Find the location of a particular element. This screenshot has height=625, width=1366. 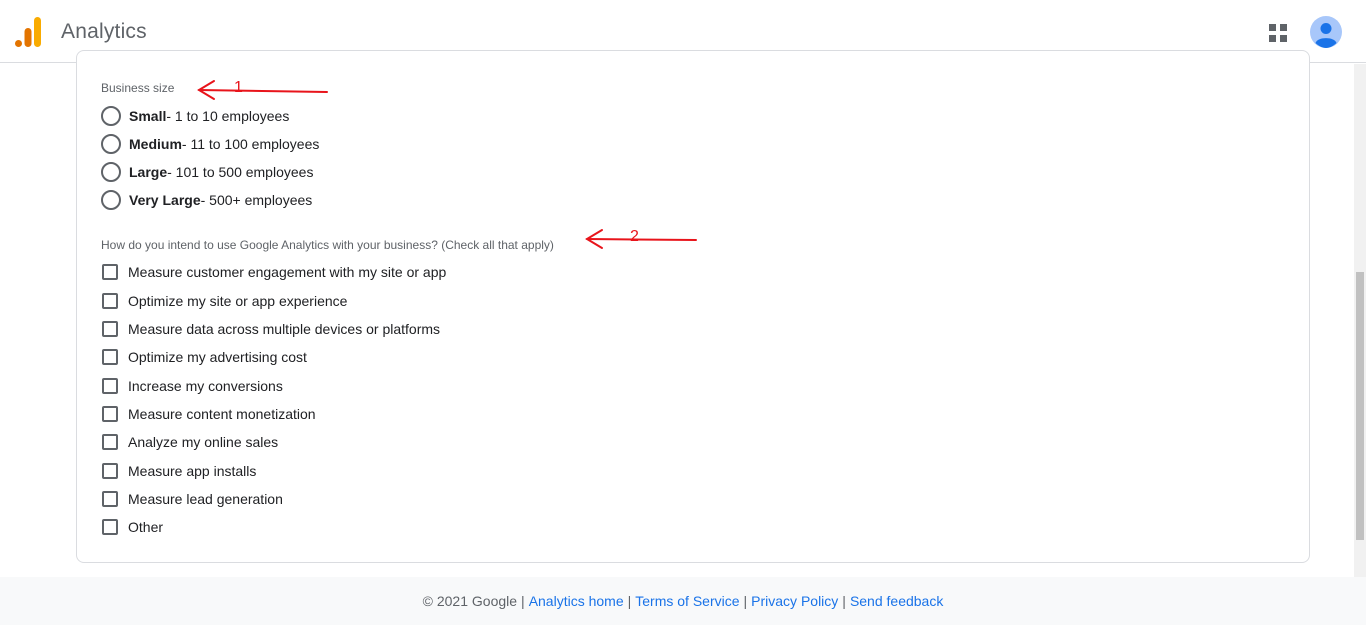

checkbox-advertising-cost: Optimize my advertising cost is located at coordinates (204, 357).